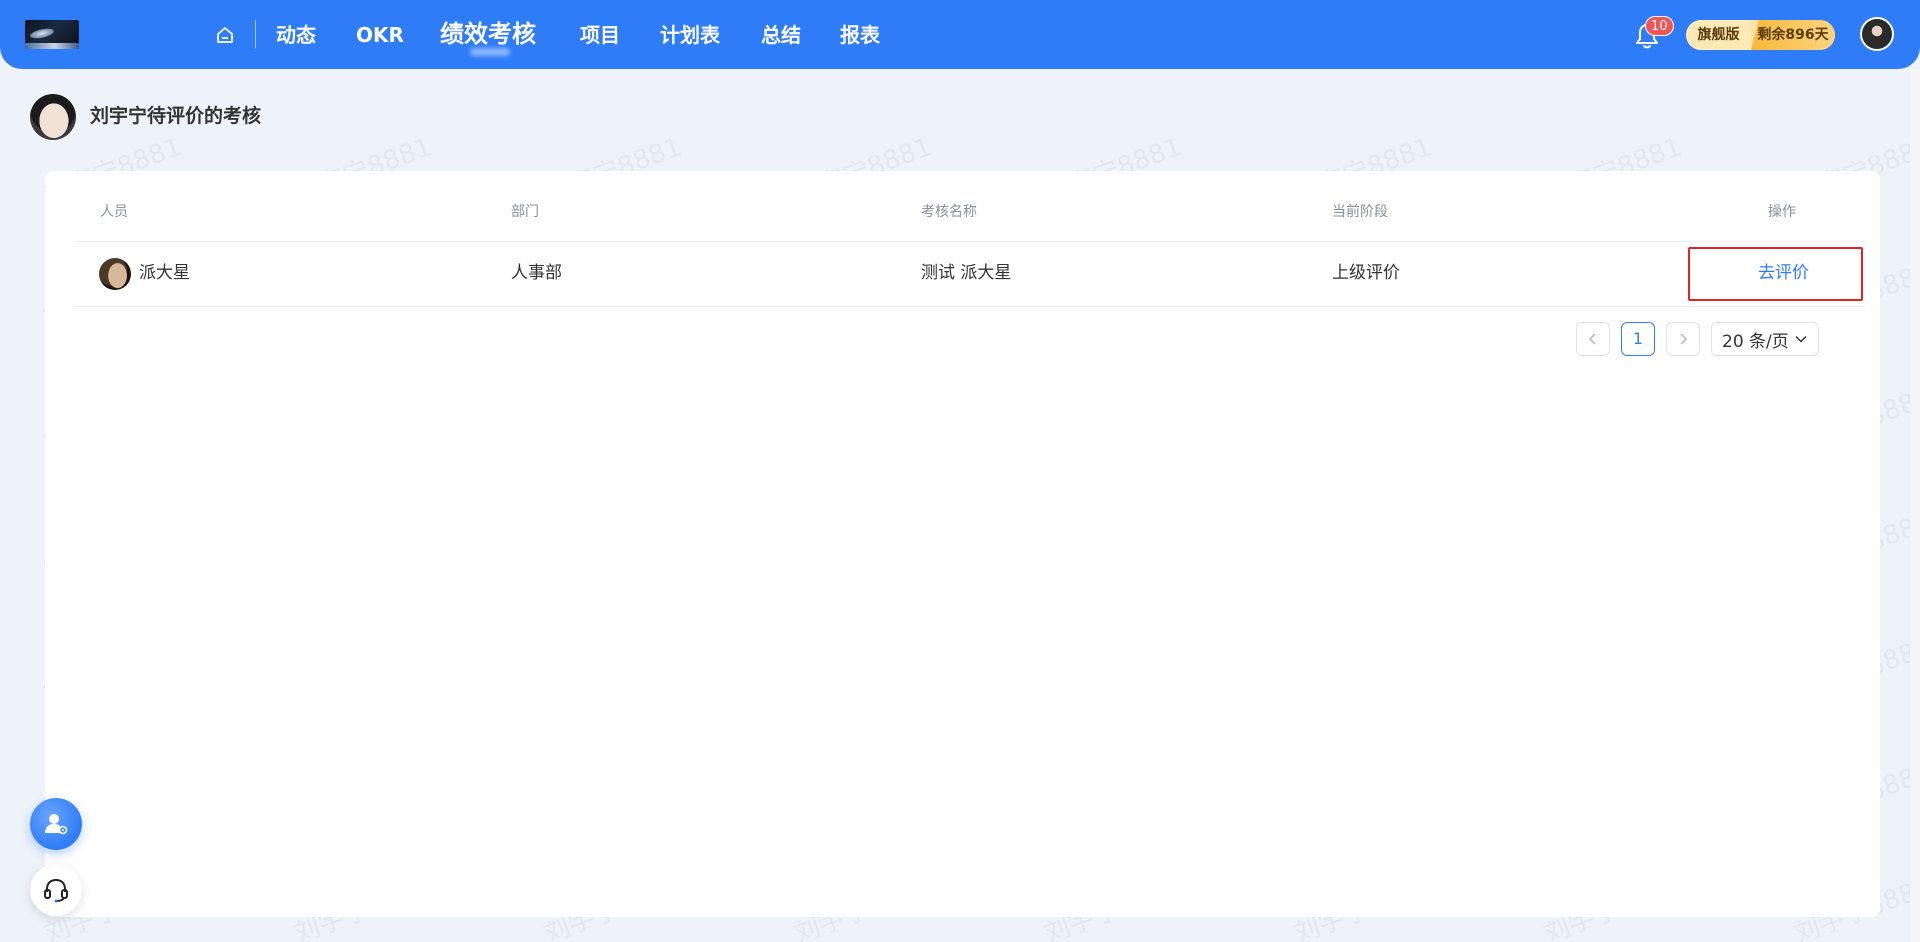 The width and height of the screenshot is (1920, 942). Describe the element at coordinates (1718, 35) in the screenshot. I see `plan-label: 旗舰版` at that location.